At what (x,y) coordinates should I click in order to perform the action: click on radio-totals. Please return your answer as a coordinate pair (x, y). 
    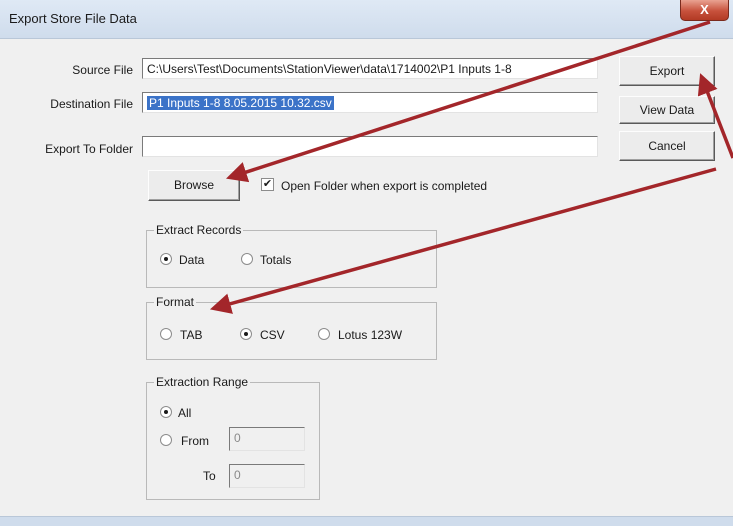
    Looking at the image, I should click on (247, 259).